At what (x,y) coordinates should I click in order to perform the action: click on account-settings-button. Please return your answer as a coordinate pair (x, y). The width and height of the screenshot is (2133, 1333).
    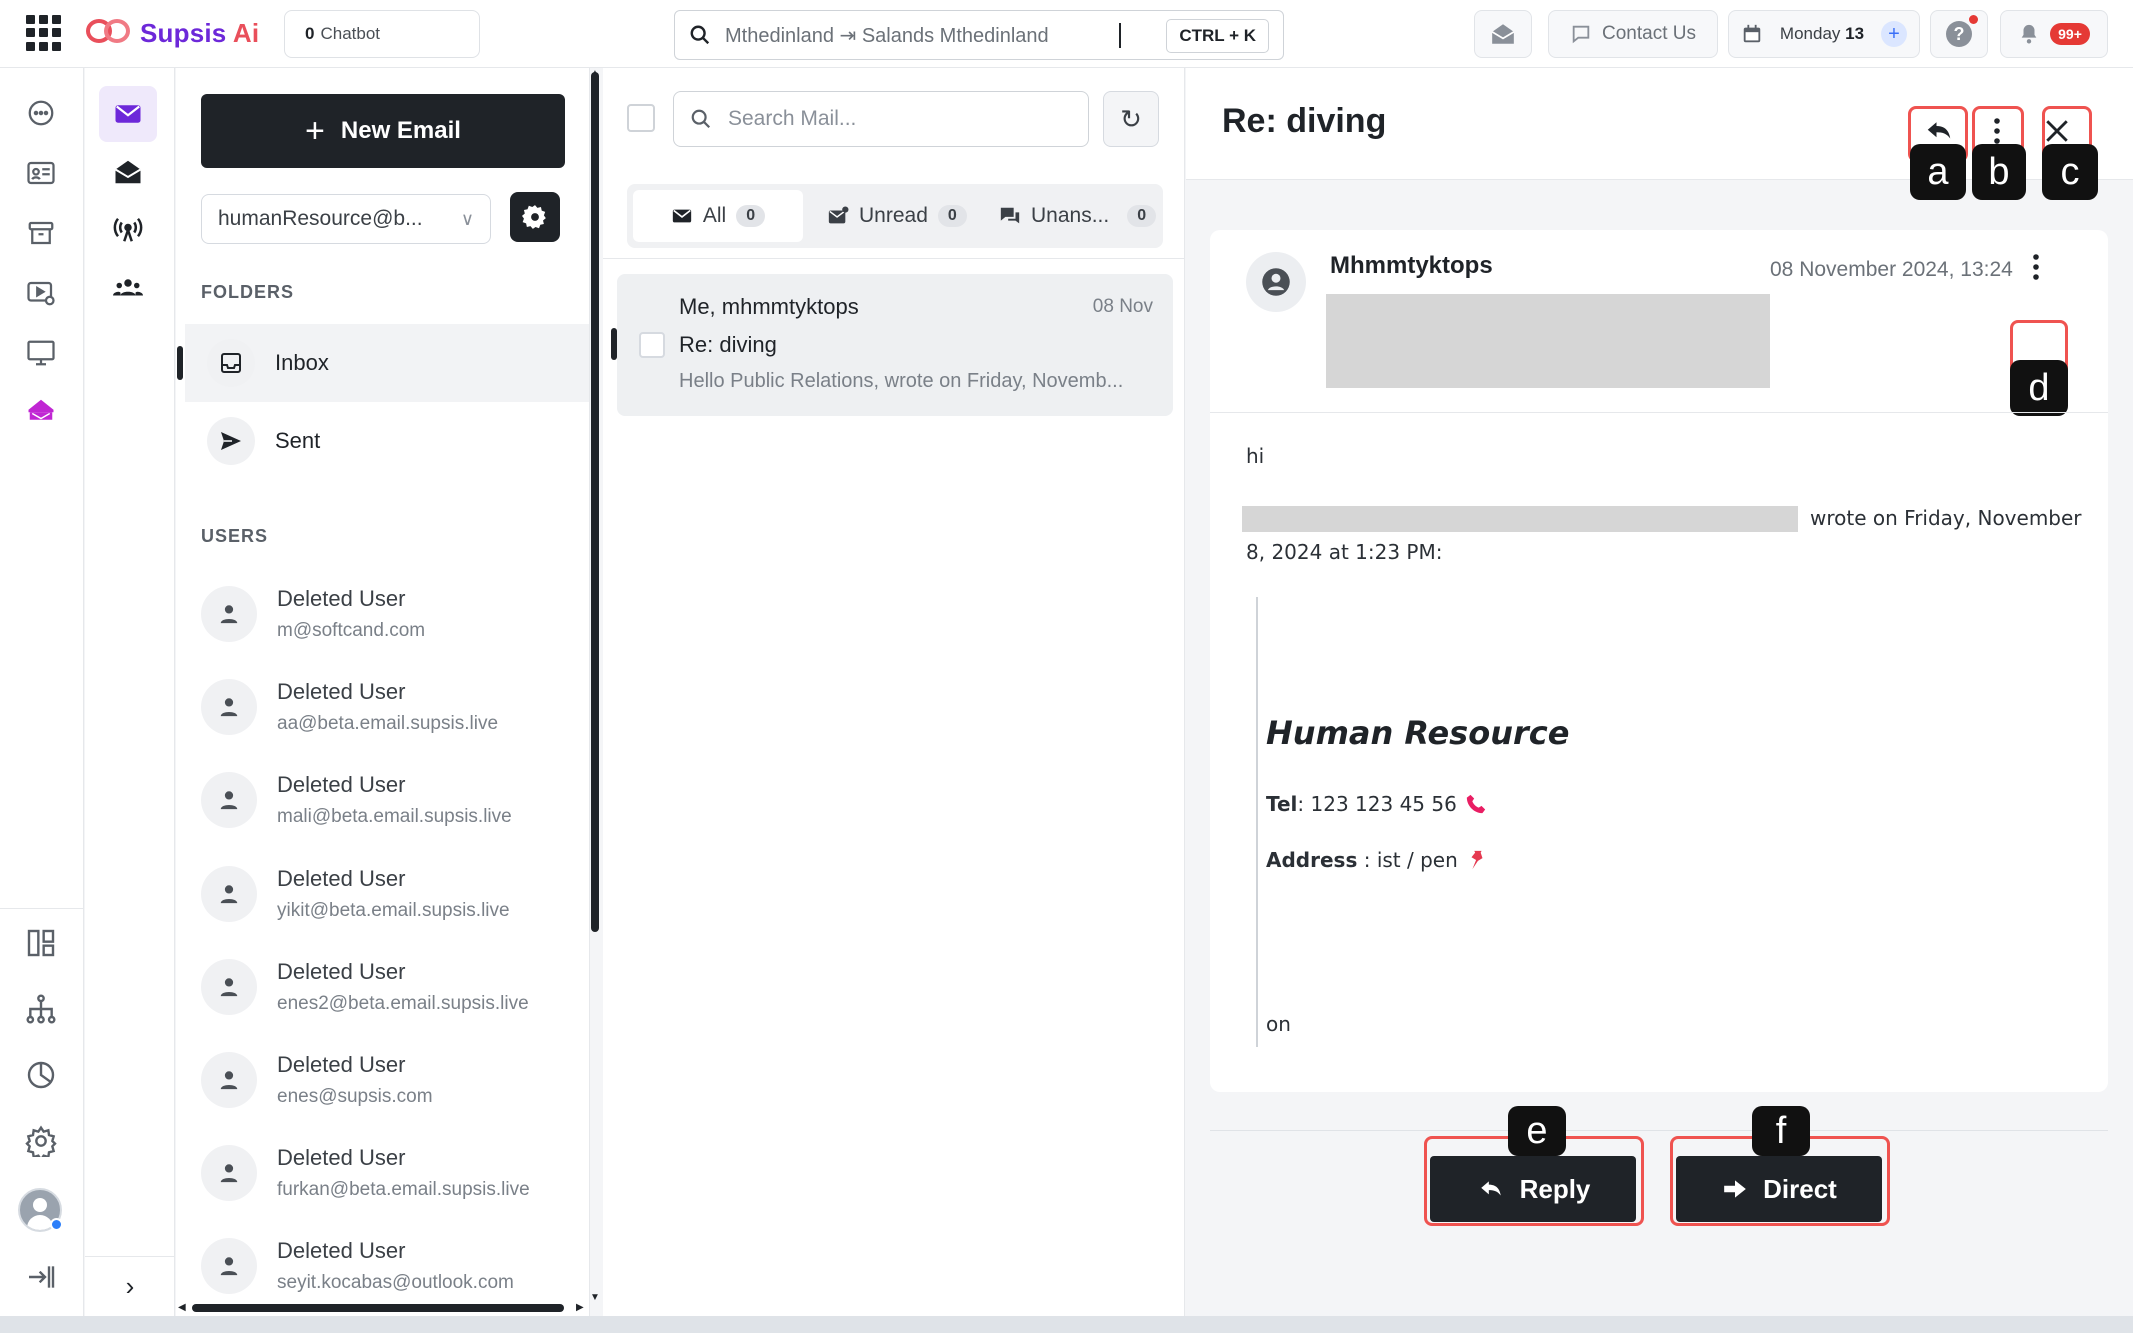
    Looking at the image, I should click on (535, 217).